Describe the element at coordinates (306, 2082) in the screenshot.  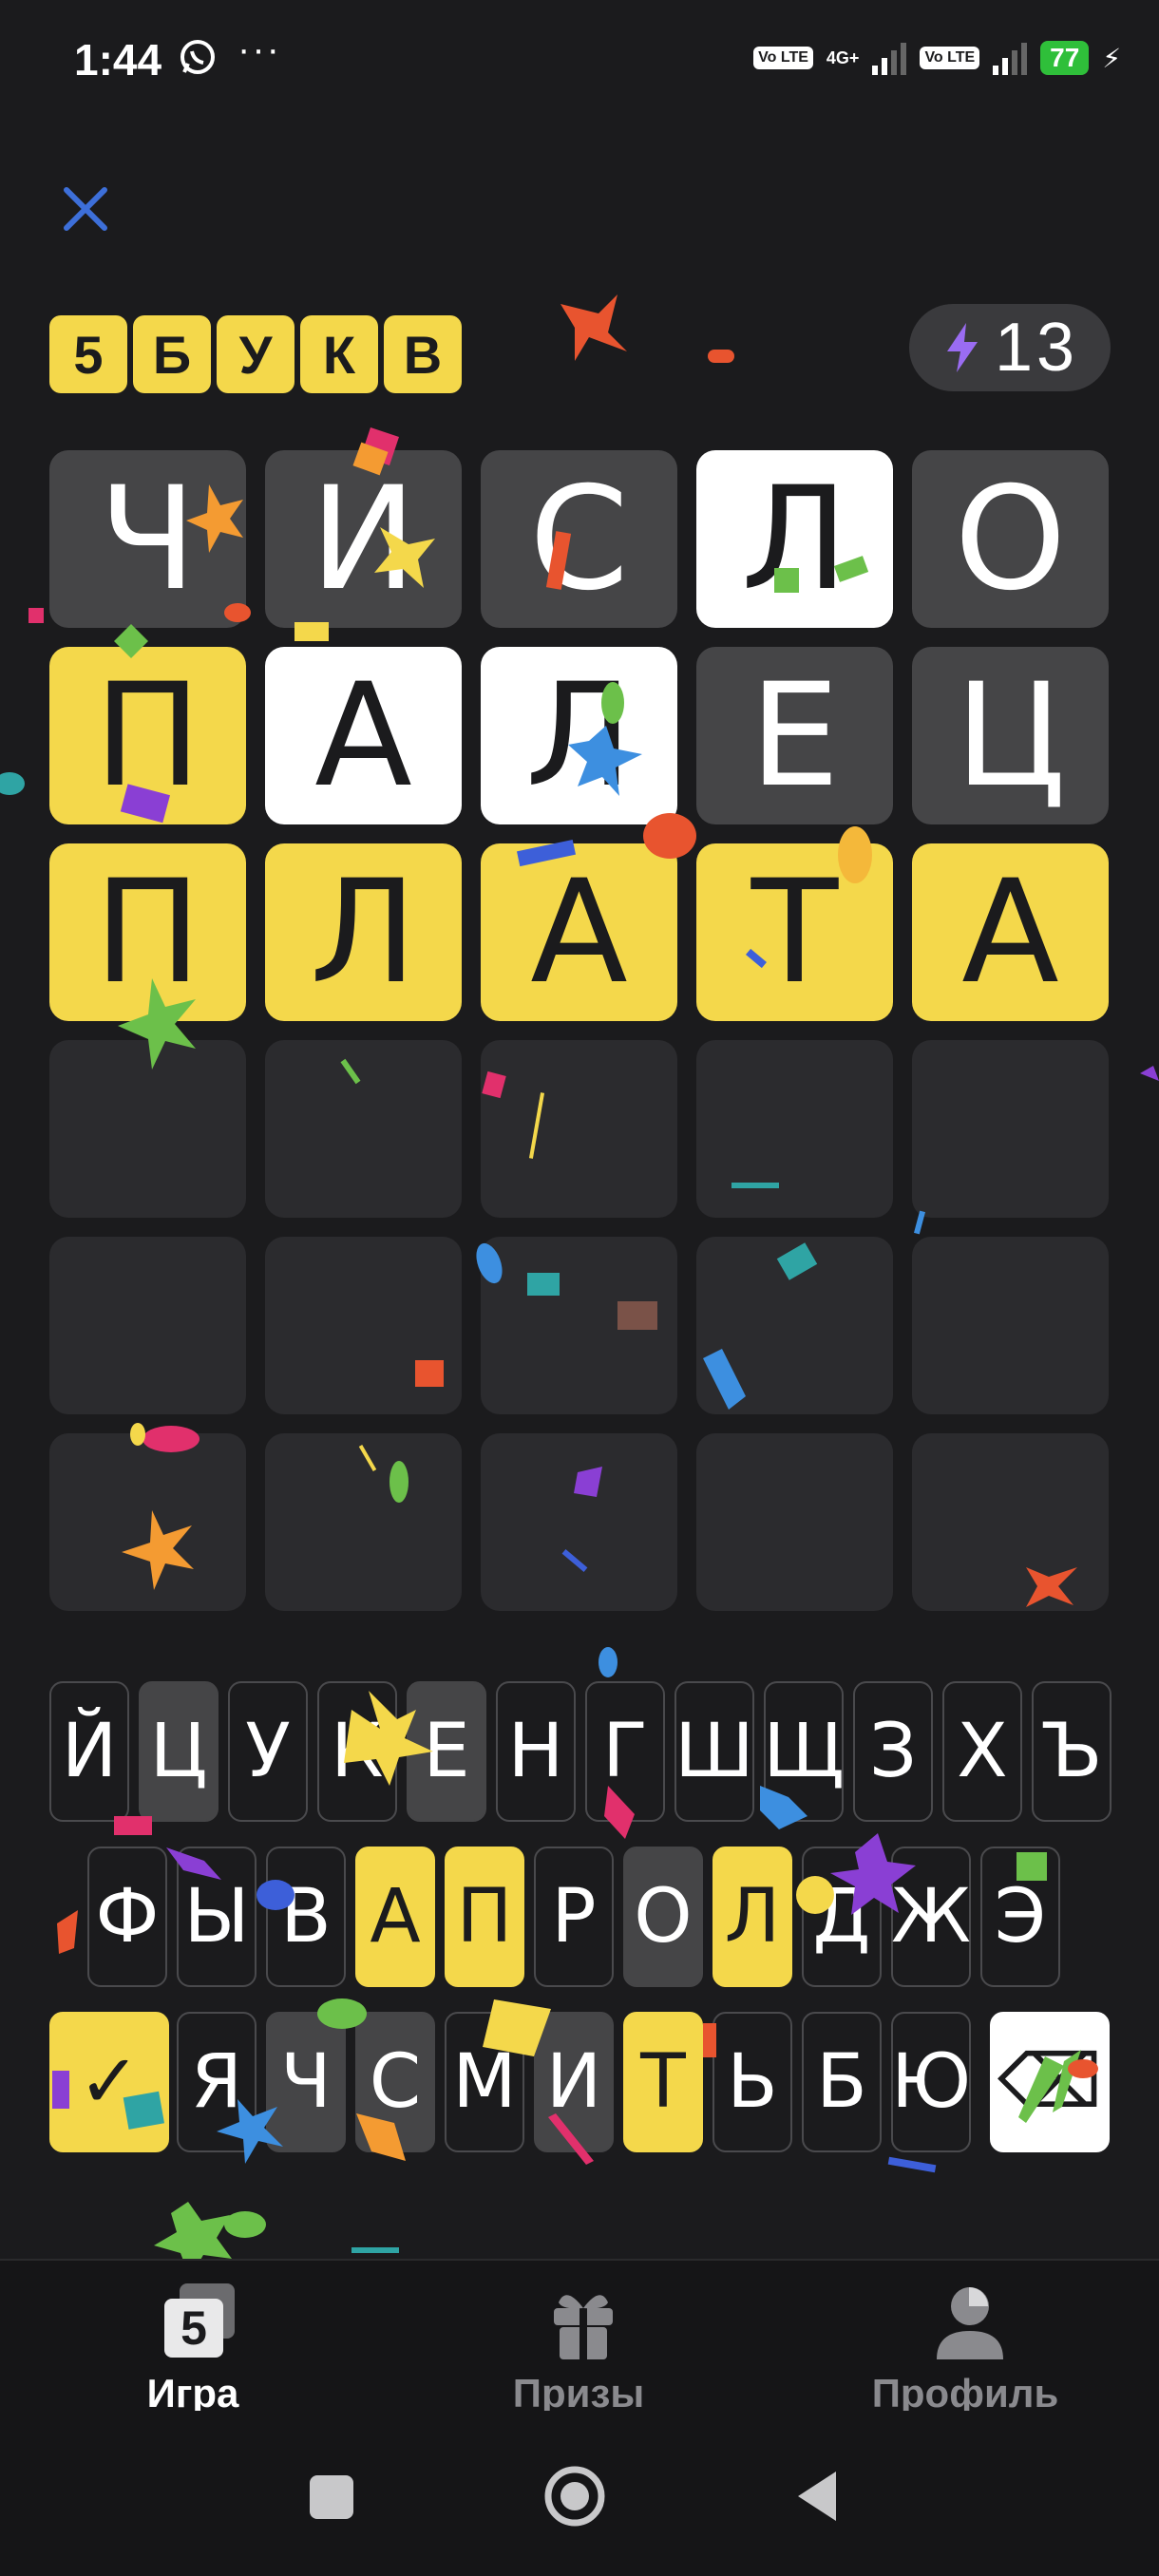
I see `key: Ч` at that location.